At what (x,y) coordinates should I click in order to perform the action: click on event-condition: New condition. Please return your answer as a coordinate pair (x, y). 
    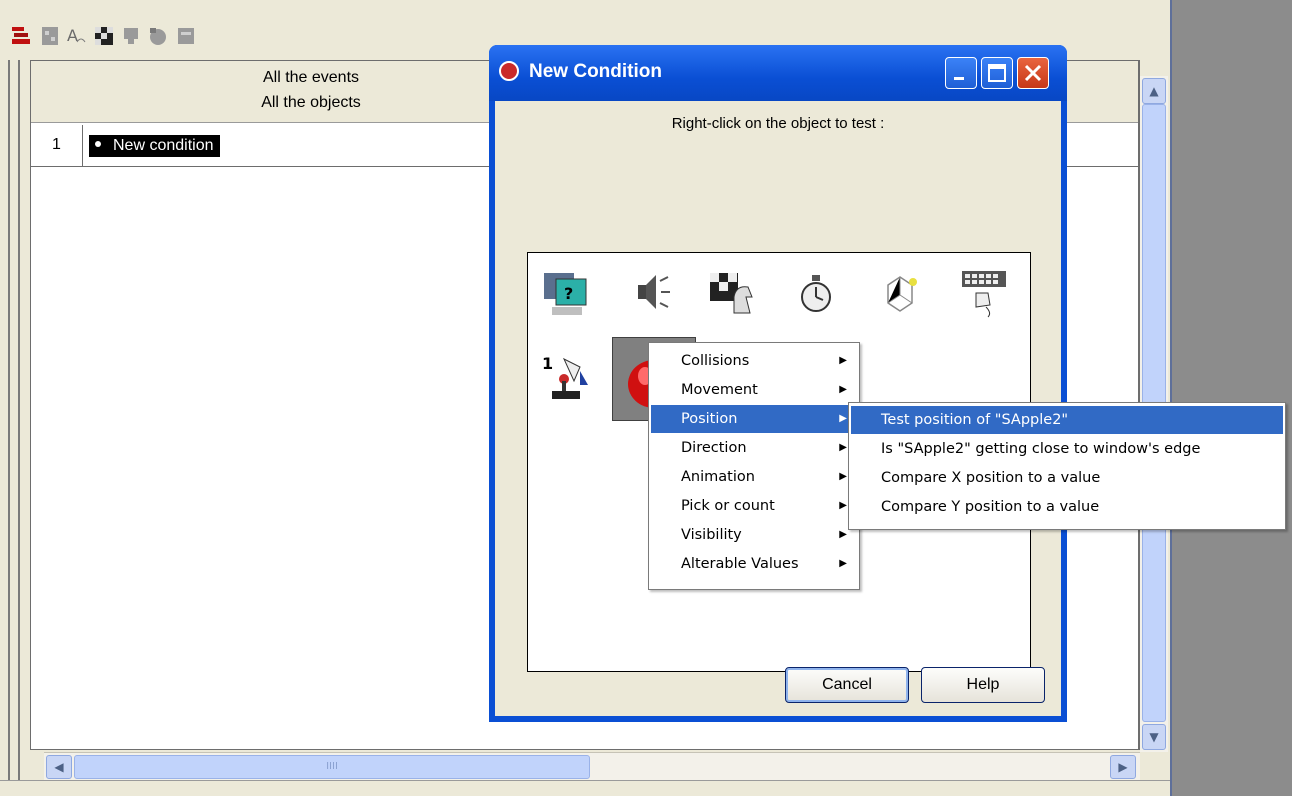
    Looking at the image, I should click on (154, 146).